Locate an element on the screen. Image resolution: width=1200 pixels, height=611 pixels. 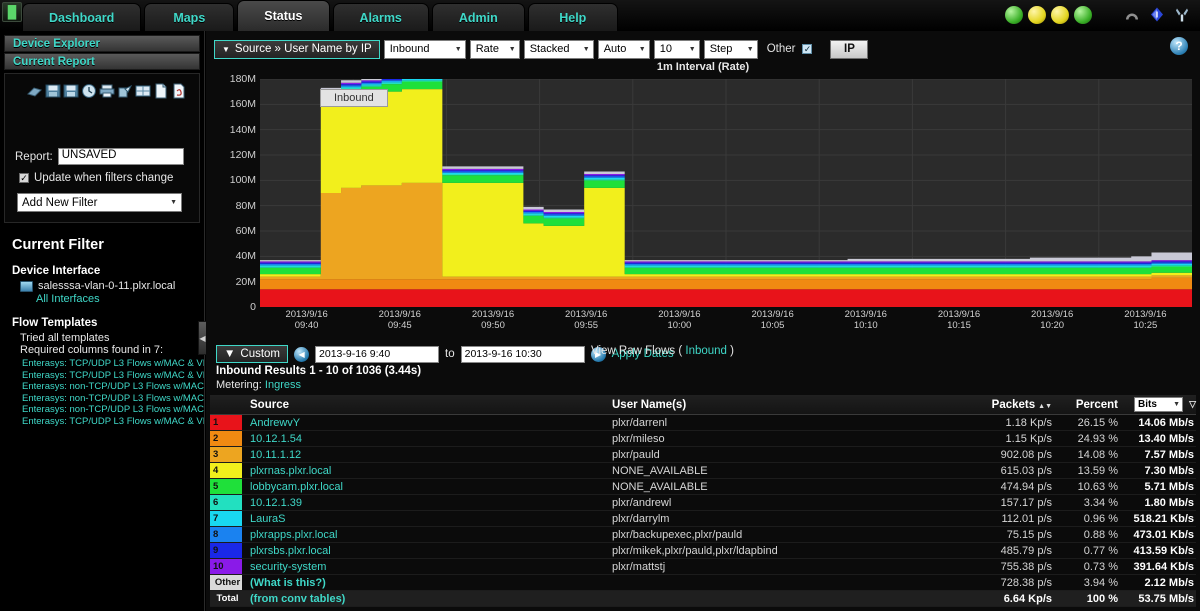
panel-header-device-explorer: Device Explorer is located at coordinates (102, 43).